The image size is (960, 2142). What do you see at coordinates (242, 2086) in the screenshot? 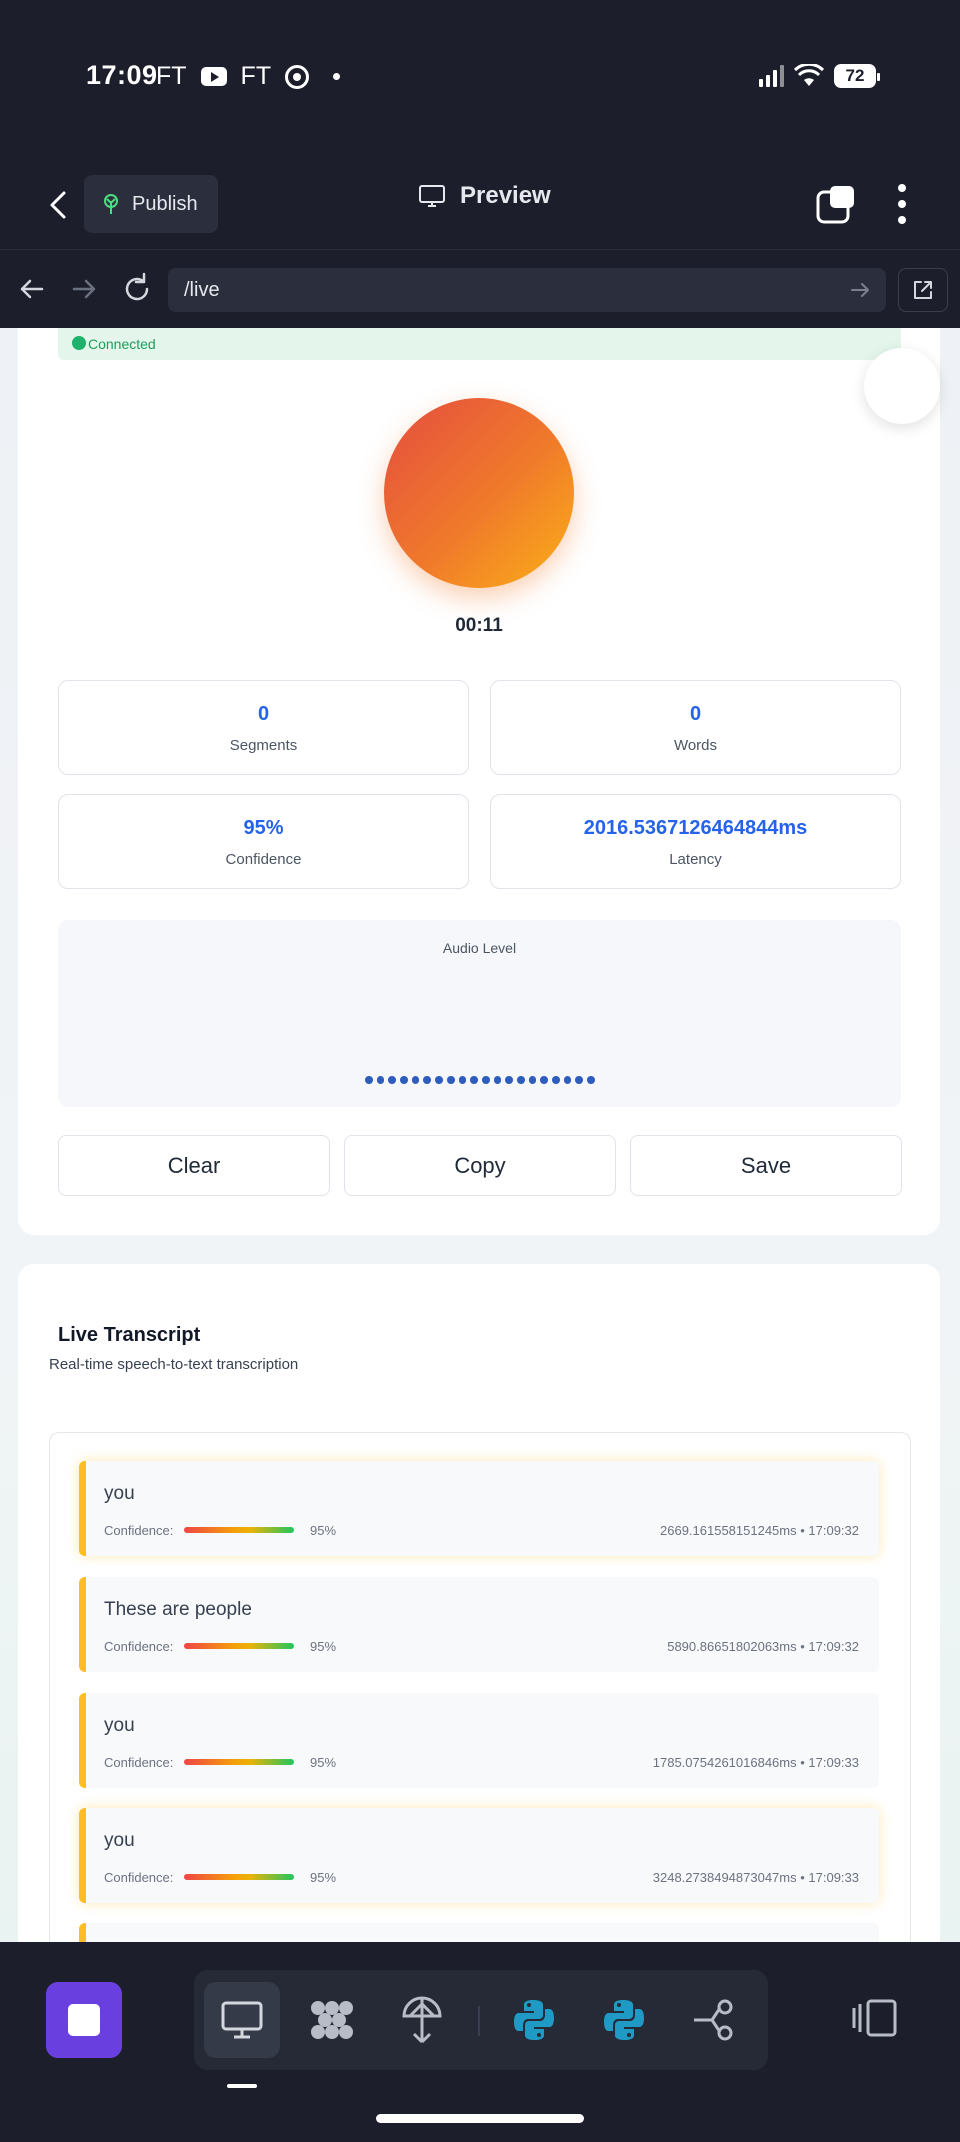
I see `active-tool-indicator` at bounding box center [242, 2086].